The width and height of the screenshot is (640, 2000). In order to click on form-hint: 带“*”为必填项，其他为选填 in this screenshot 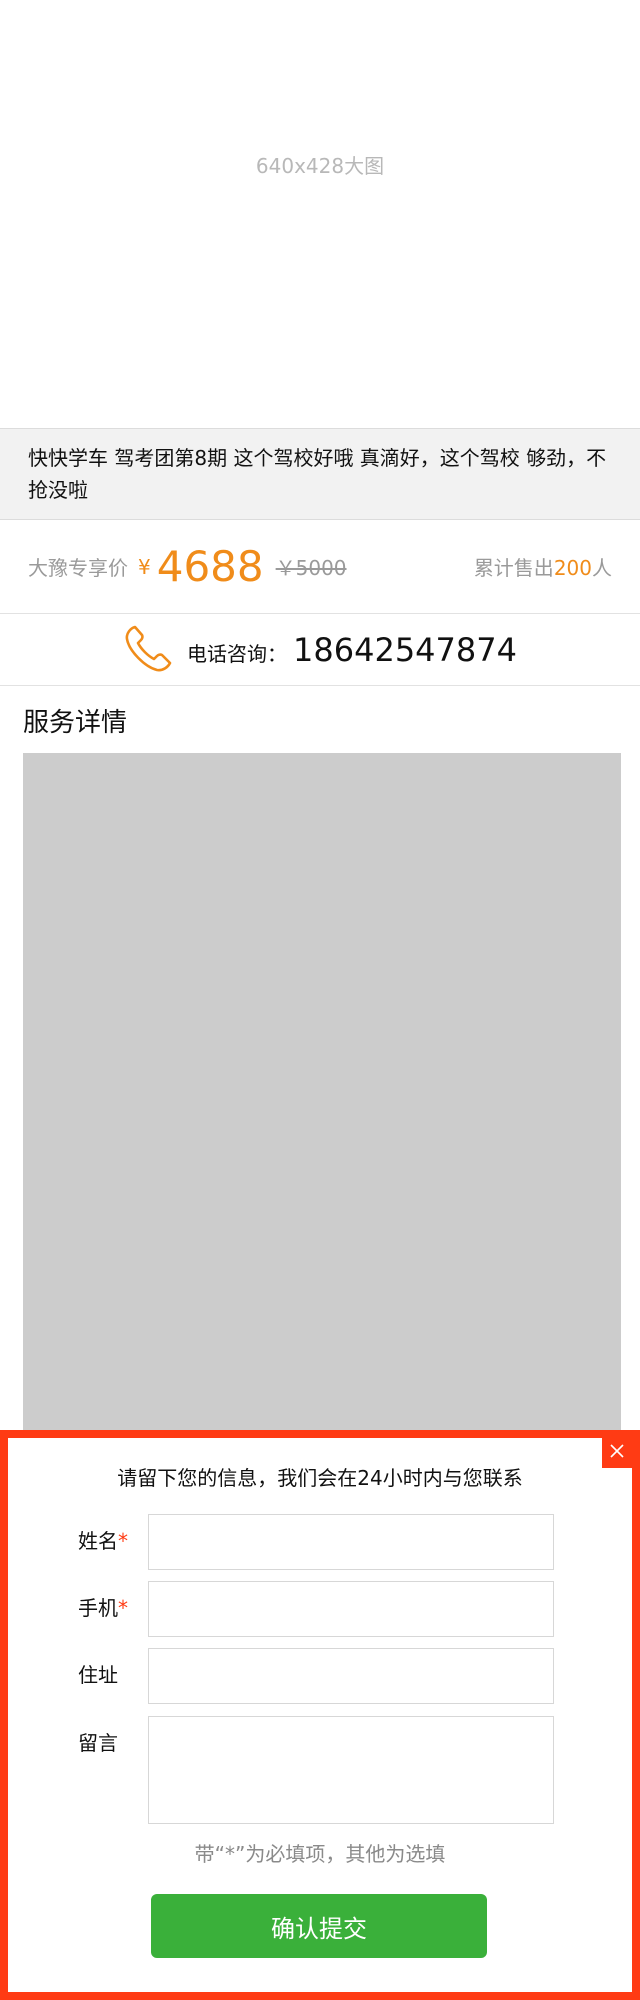, I will do `click(320, 1854)`.